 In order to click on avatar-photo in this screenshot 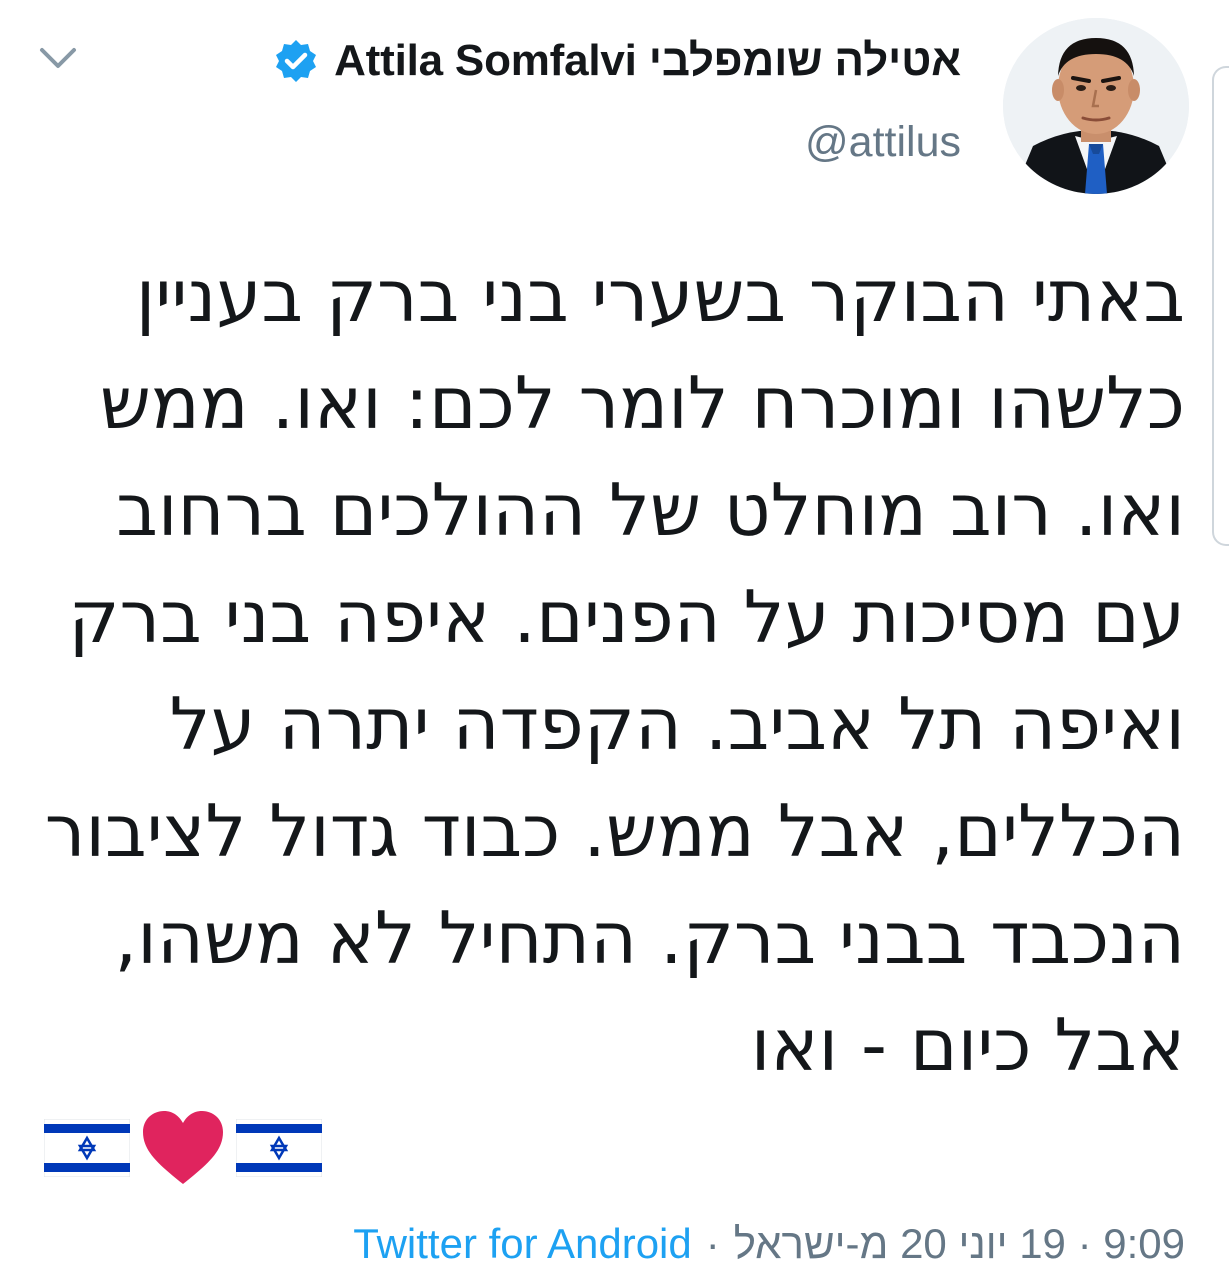, I will do `click(1096, 106)`.